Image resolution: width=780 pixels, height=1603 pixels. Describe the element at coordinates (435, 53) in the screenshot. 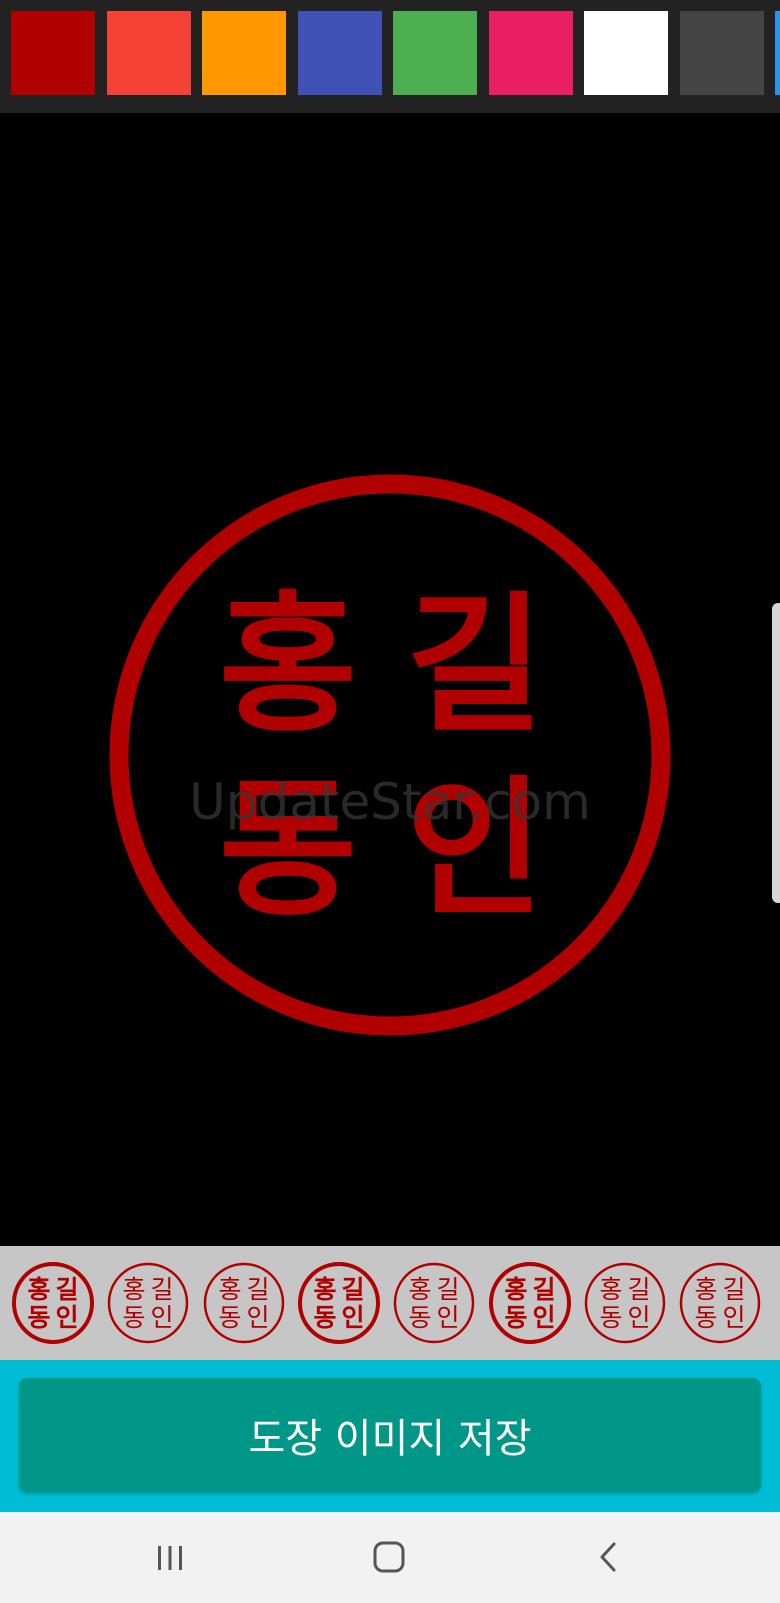

I see `color-swatch-green` at that location.